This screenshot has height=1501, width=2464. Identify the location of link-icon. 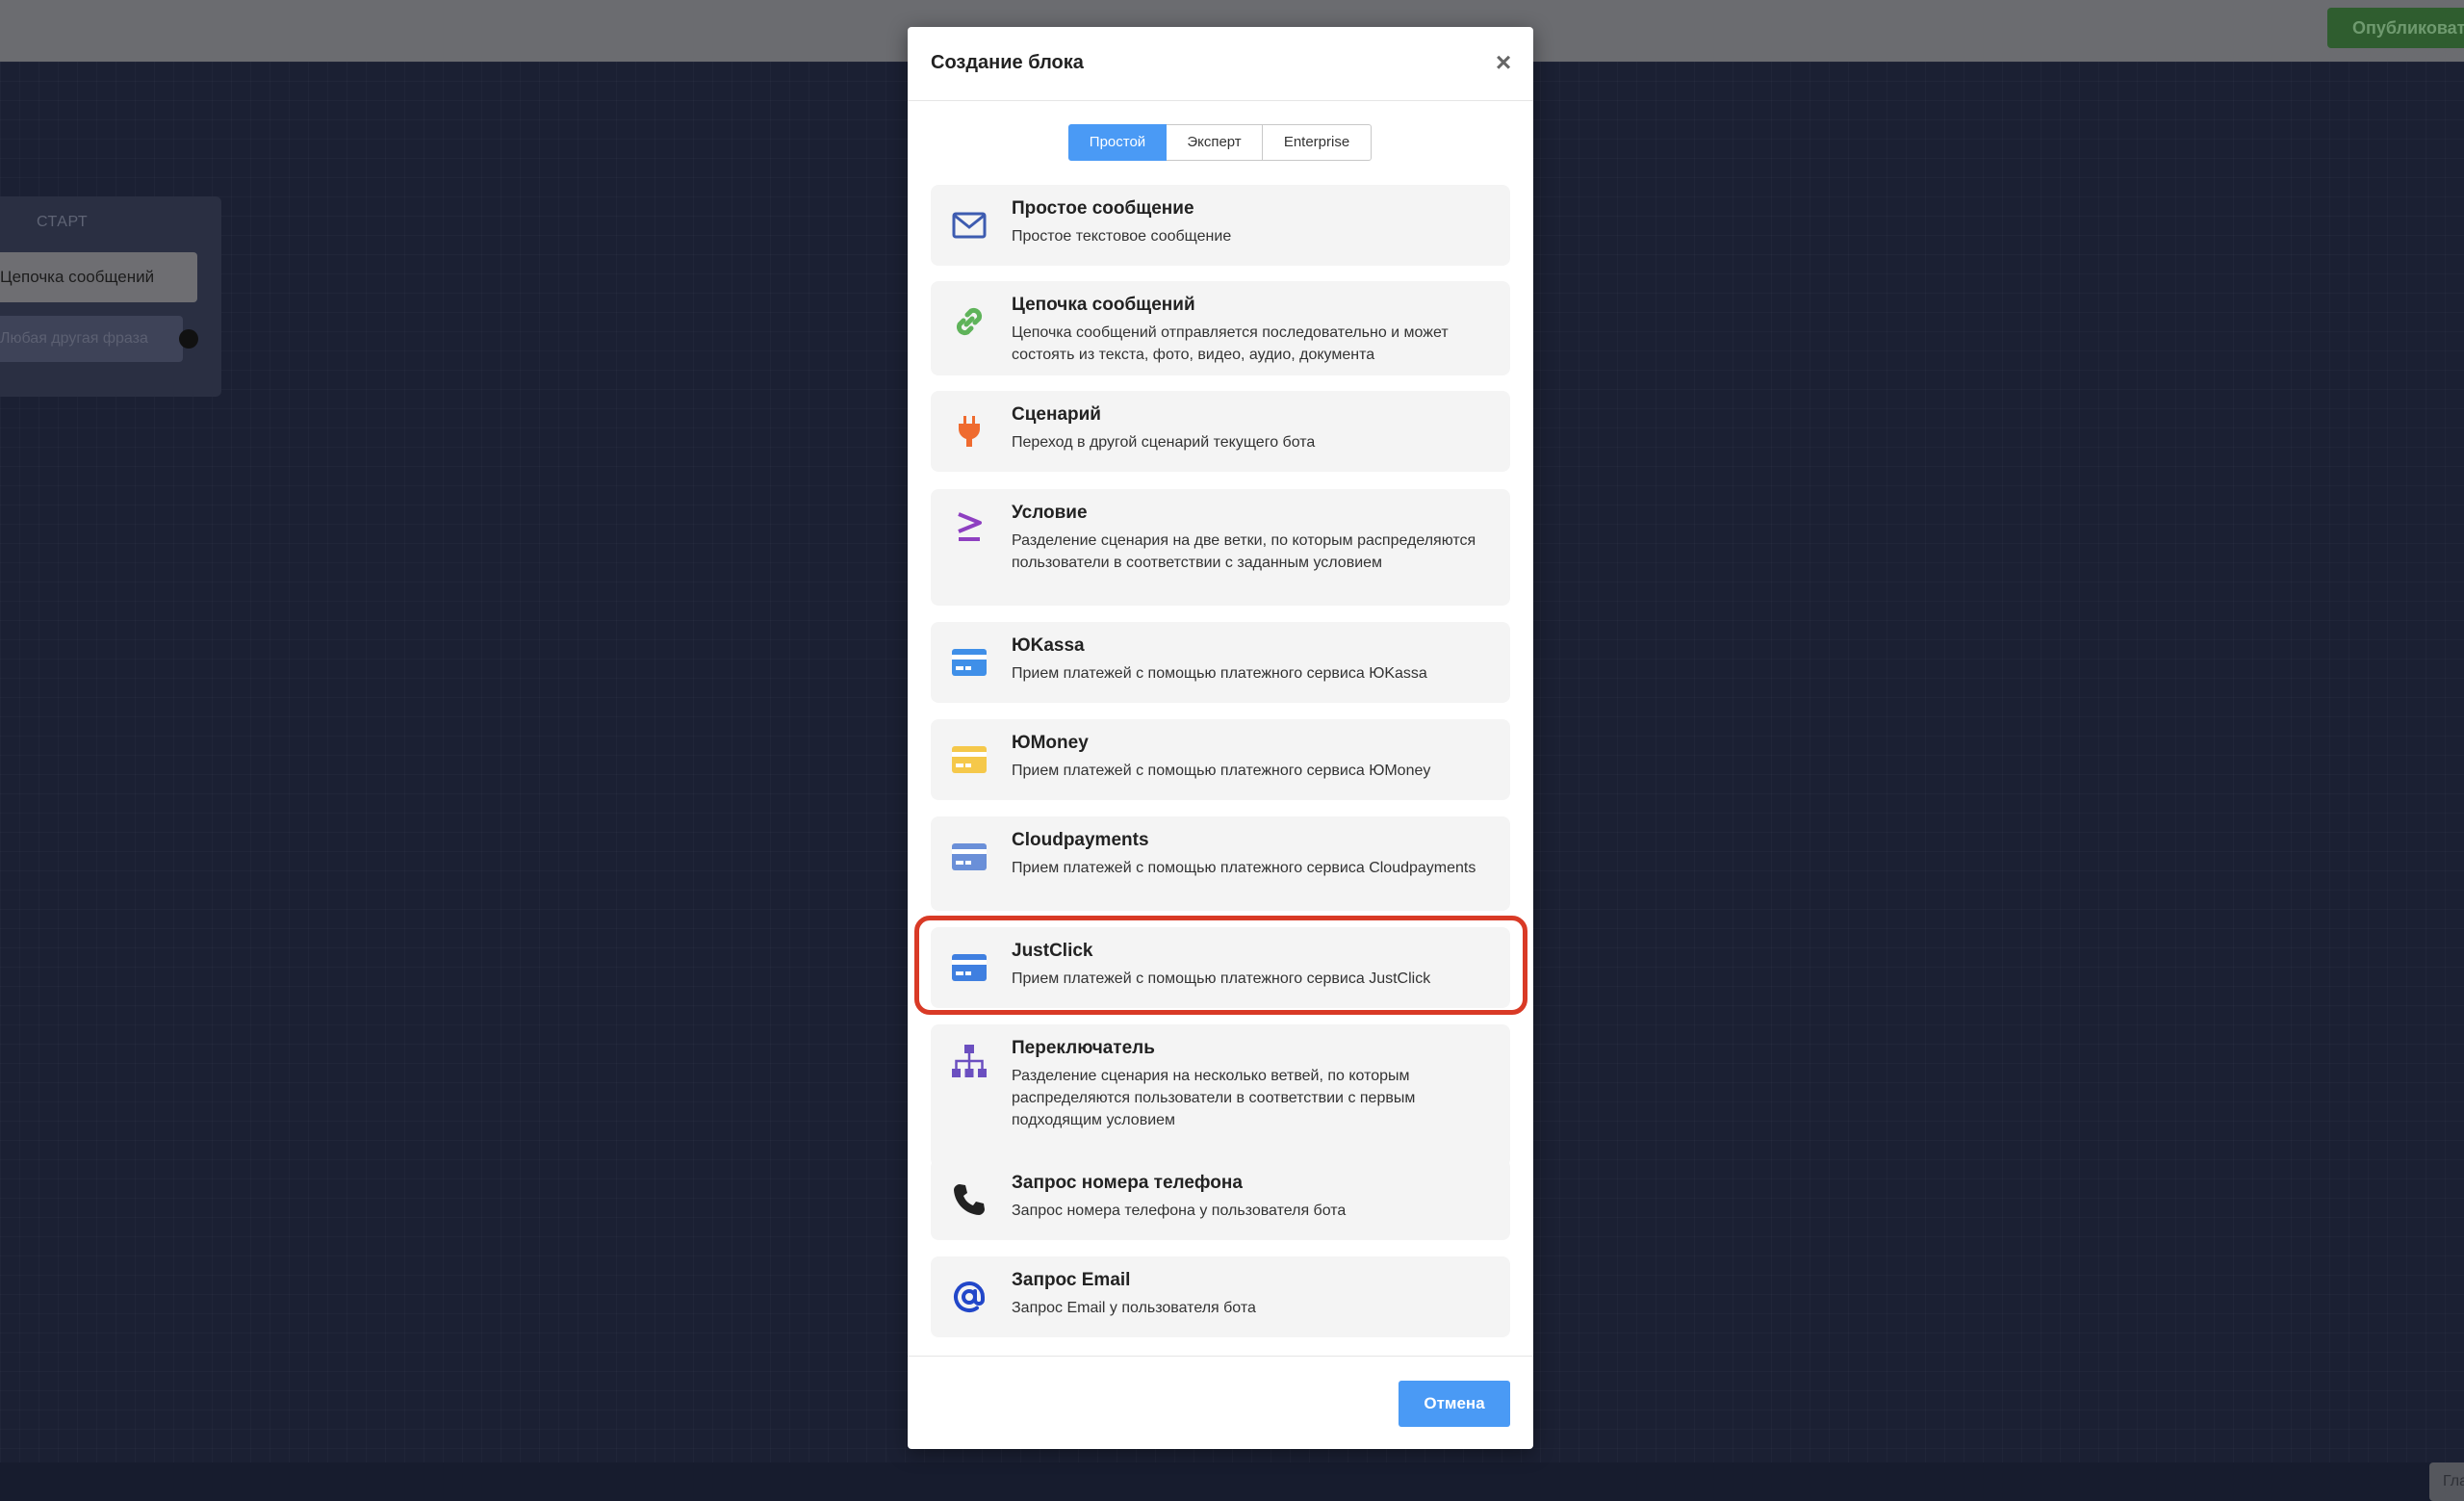
(969, 321).